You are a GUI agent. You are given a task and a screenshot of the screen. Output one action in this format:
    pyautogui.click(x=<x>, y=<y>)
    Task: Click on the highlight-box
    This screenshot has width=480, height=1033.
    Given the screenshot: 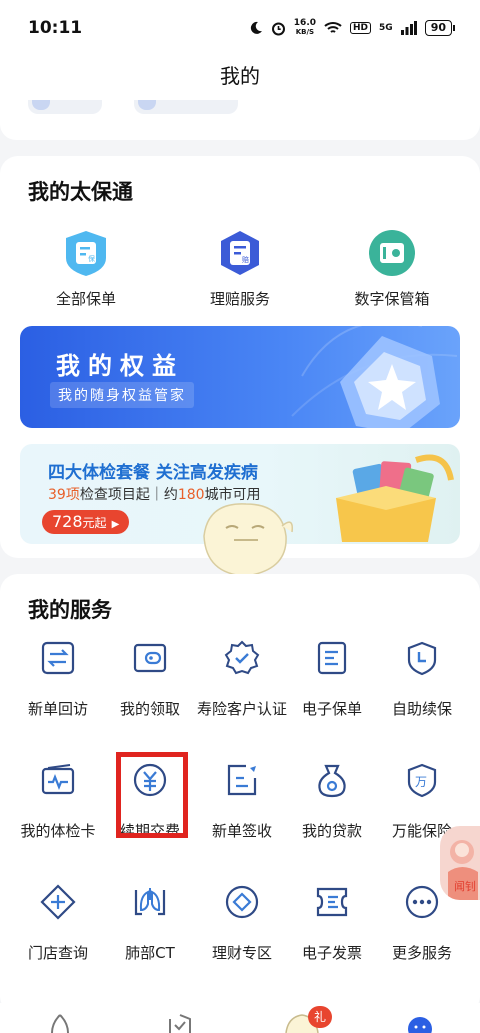 What is the action you would take?
    pyautogui.click(x=152, y=795)
    